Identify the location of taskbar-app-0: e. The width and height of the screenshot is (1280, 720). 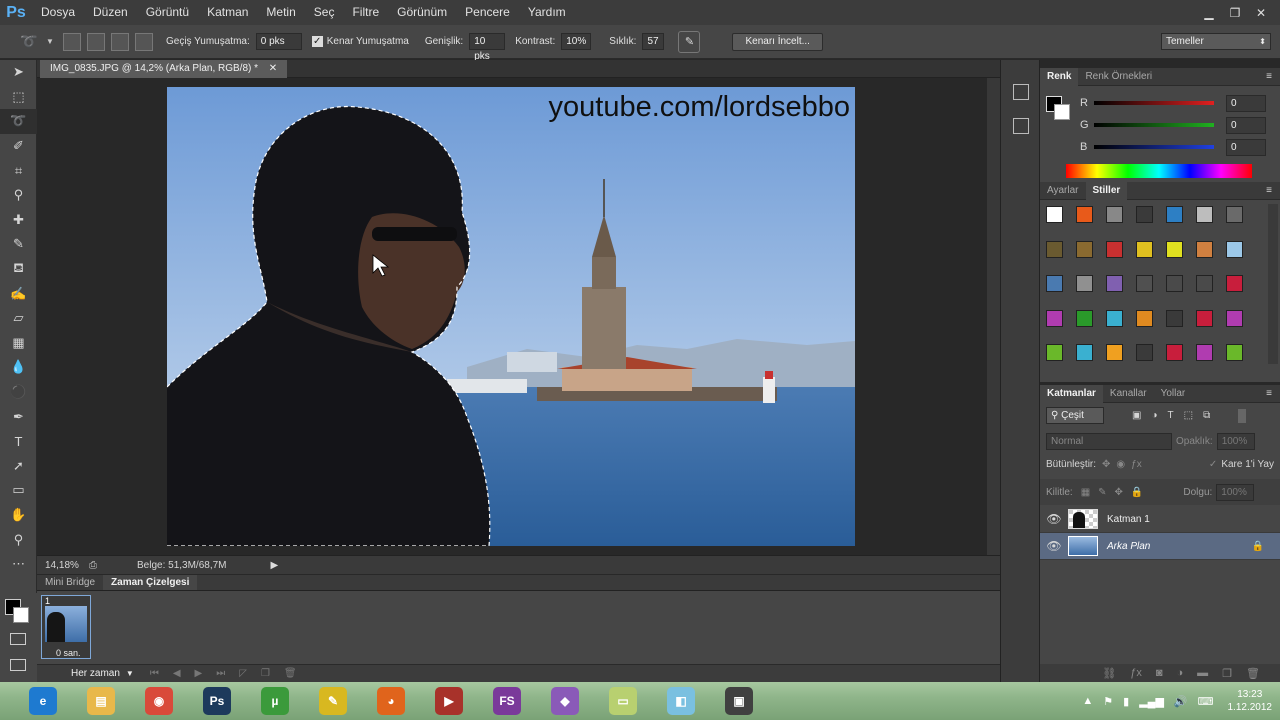
(43, 701).